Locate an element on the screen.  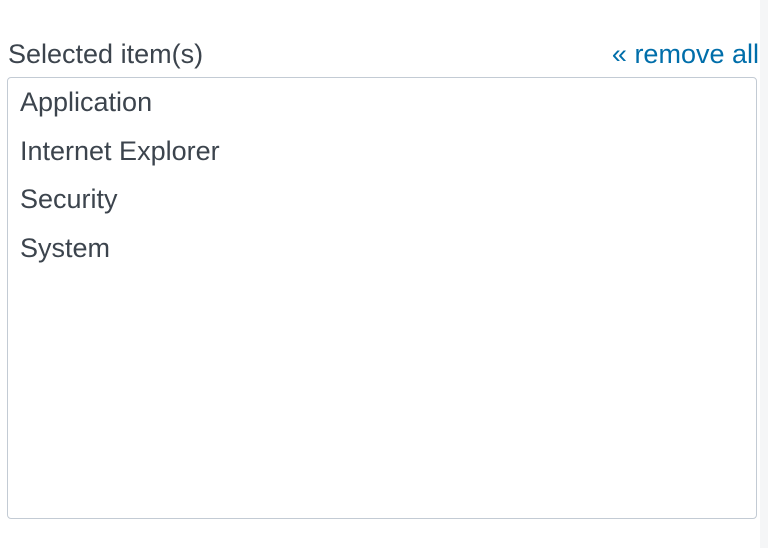
selected-items-header: Selected item(s) « remove all is located at coordinates (383, 54).